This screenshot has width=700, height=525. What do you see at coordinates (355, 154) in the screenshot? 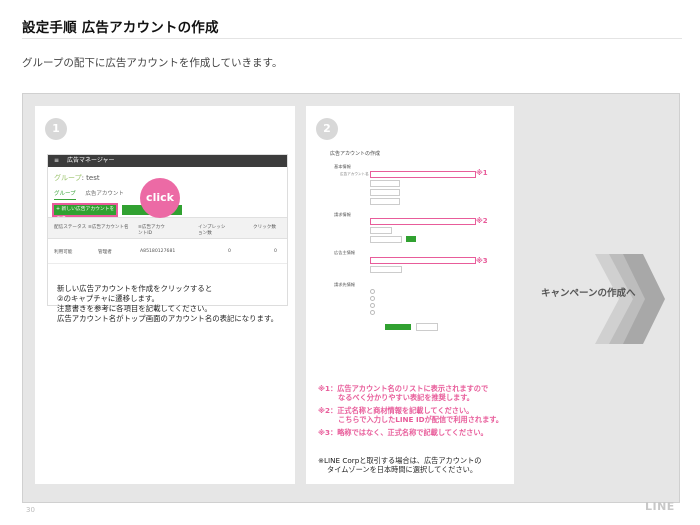
I see `form-title: 広告アカウントの作成` at bounding box center [355, 154].